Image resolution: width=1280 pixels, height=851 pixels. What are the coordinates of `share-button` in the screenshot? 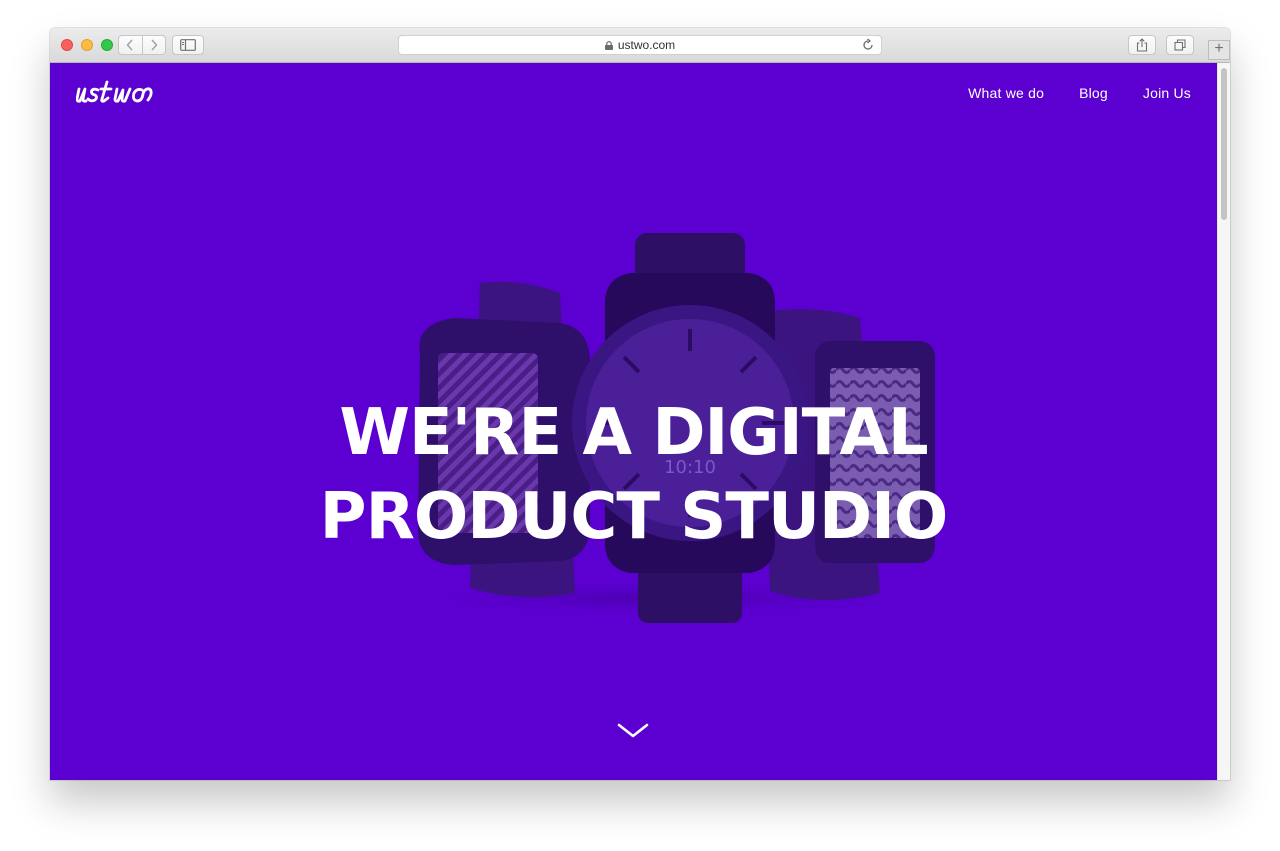 It's located at (1142, 45).